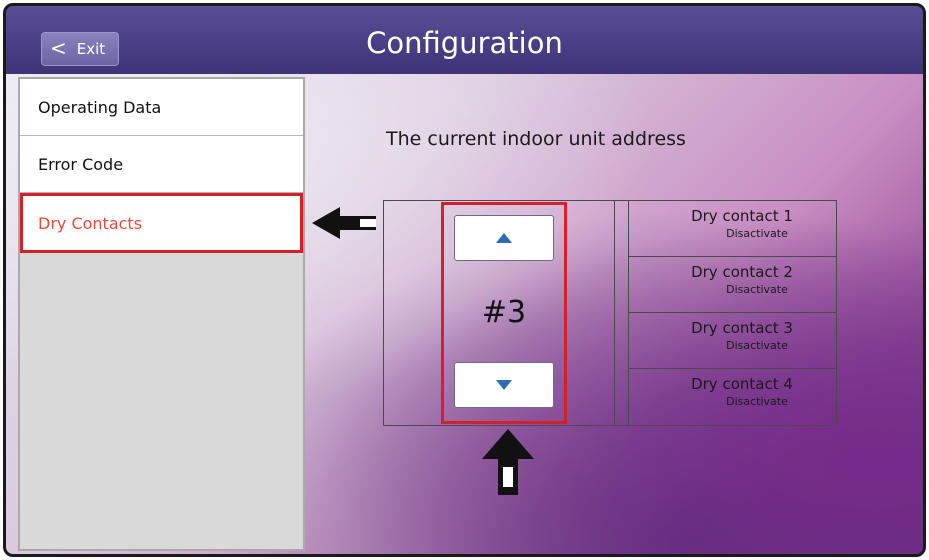 This screenshot has width=929, height=560. I want to click on dry-contact-name: Dry contact 2, so click(742, 272).